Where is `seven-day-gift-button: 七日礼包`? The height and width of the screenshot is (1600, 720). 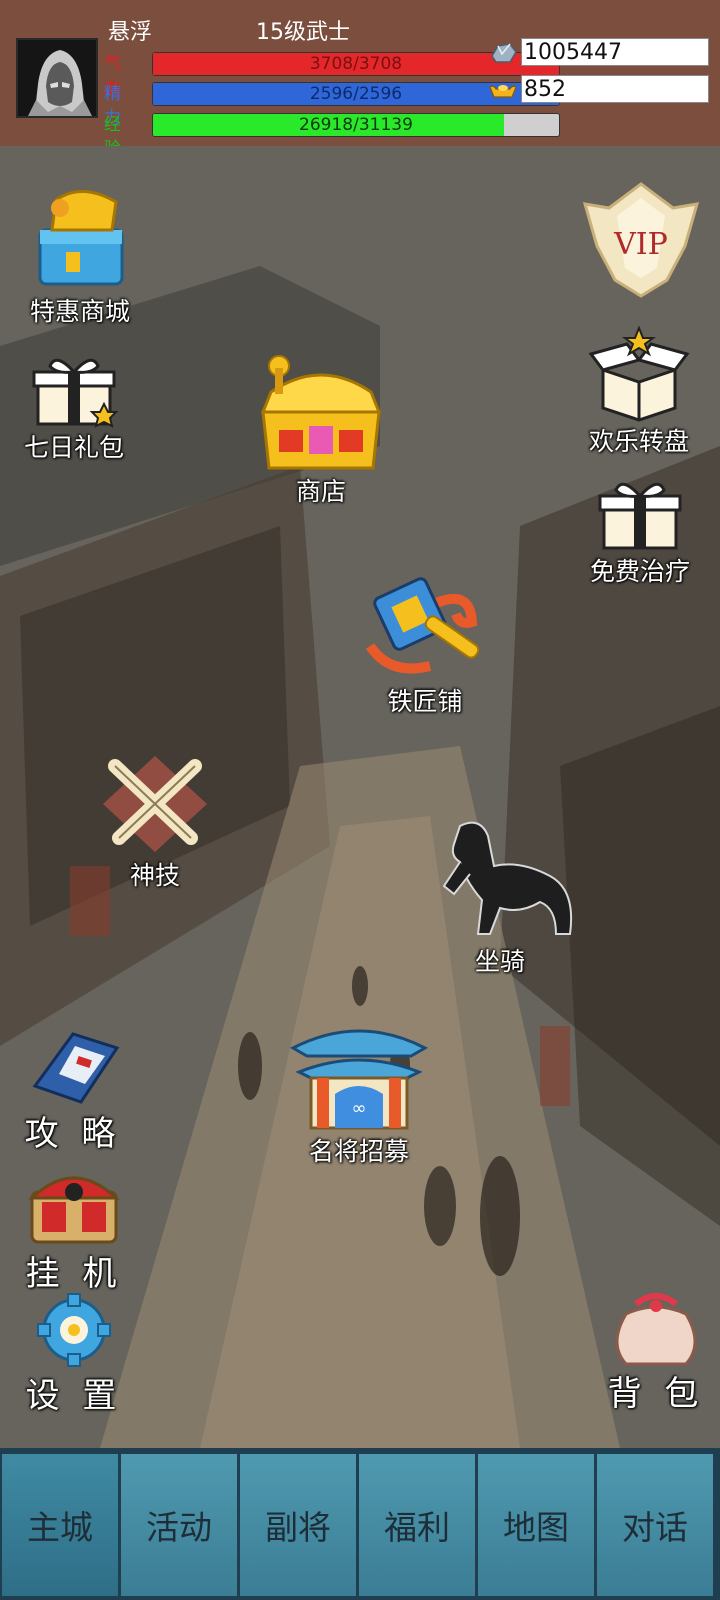
seven-day-gift-button: 七日礼包 is located at coordinates (74, 408).